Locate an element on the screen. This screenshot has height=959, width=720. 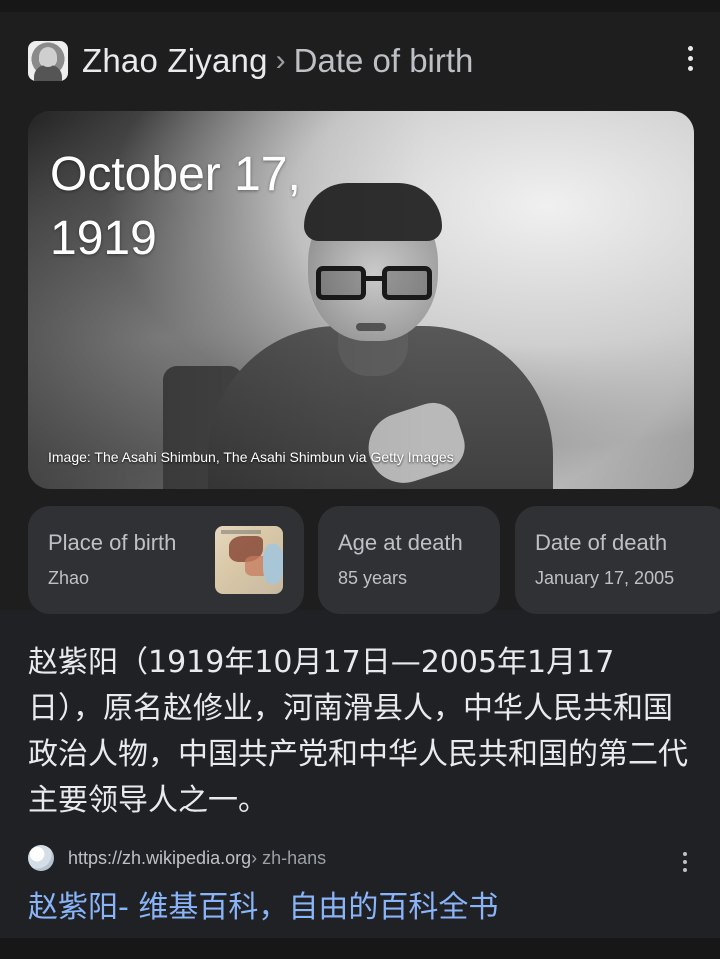
source-more-options-icon is located at coordinates (685, 864).